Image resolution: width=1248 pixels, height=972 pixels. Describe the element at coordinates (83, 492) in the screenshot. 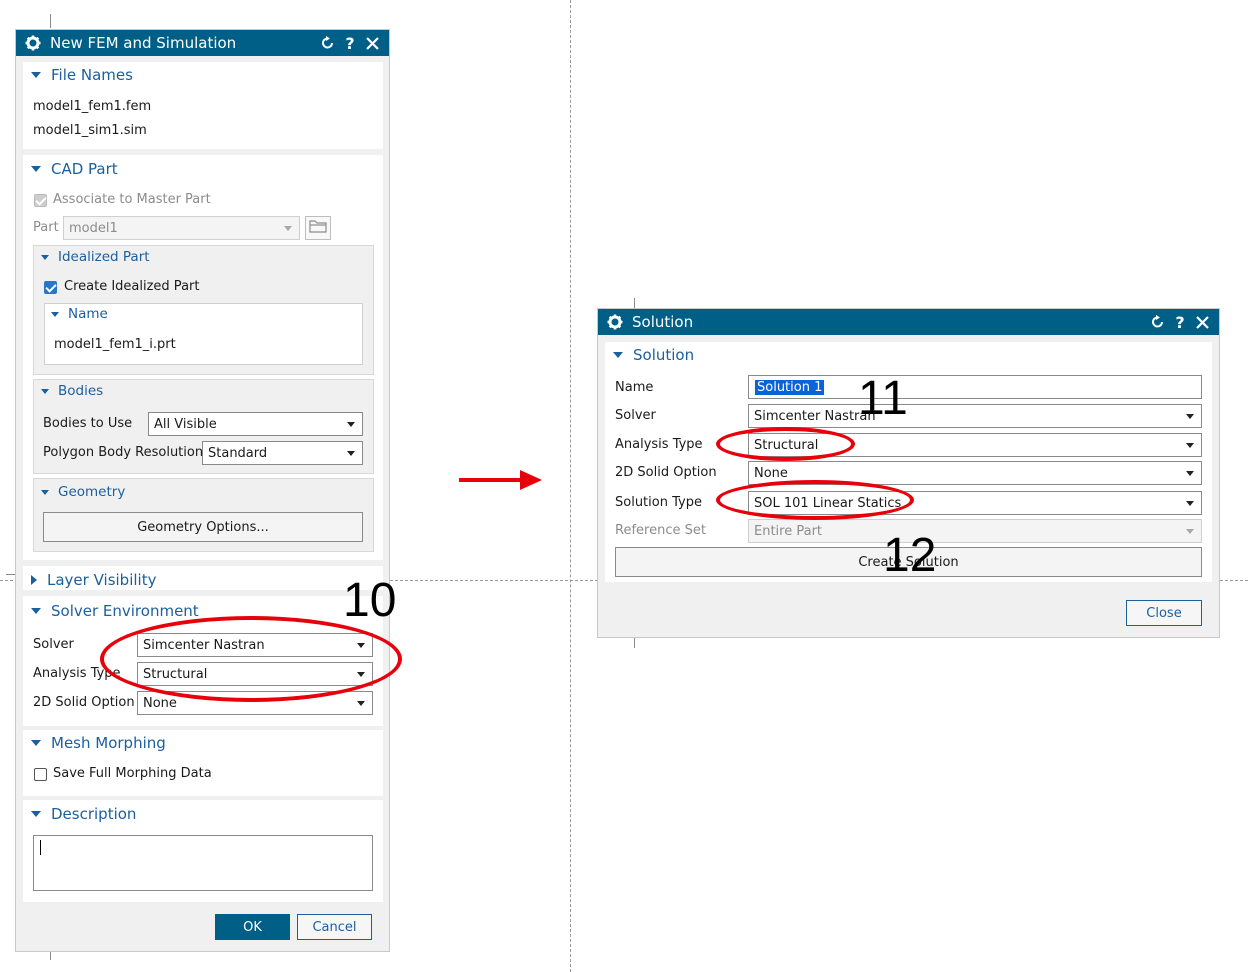

I see `geometry-group: Geometry` at that location.